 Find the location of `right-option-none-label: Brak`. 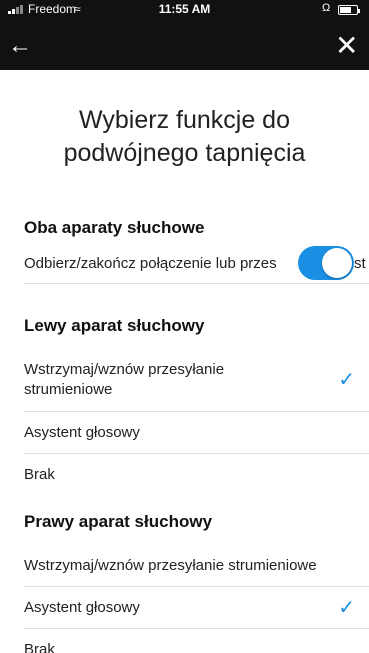

right-option-none-label: Brak is located at coordinates (39, 647).